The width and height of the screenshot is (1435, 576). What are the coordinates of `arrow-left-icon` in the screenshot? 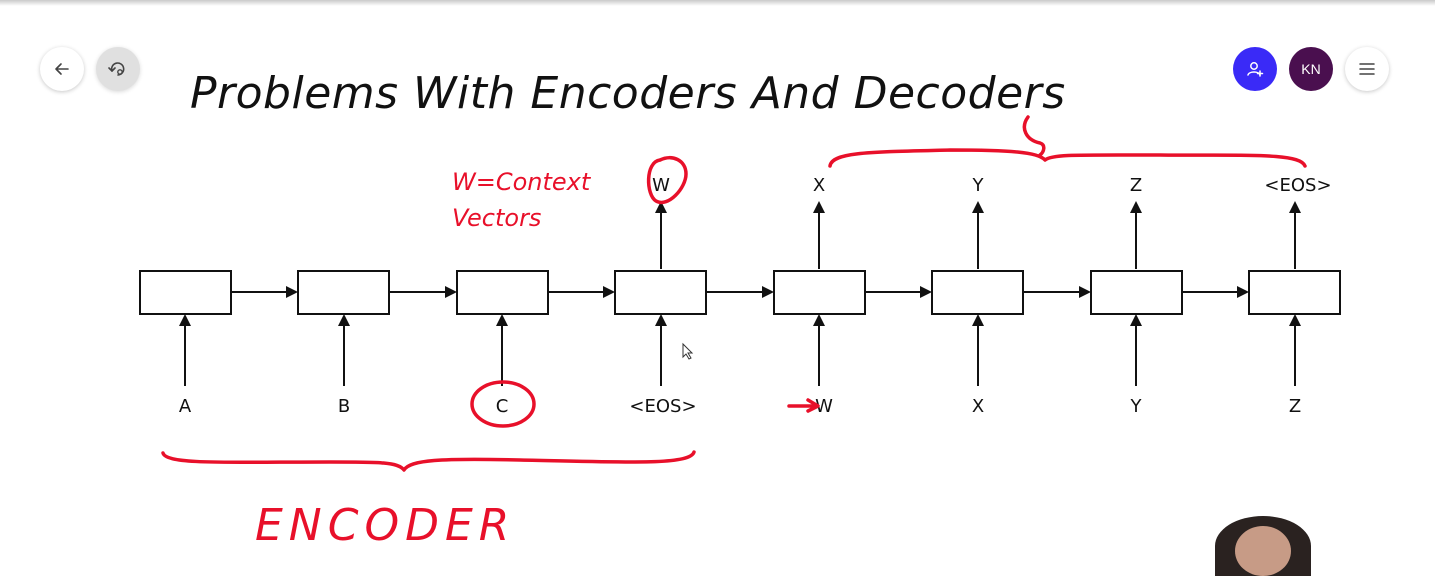 It's located at (62, 69).